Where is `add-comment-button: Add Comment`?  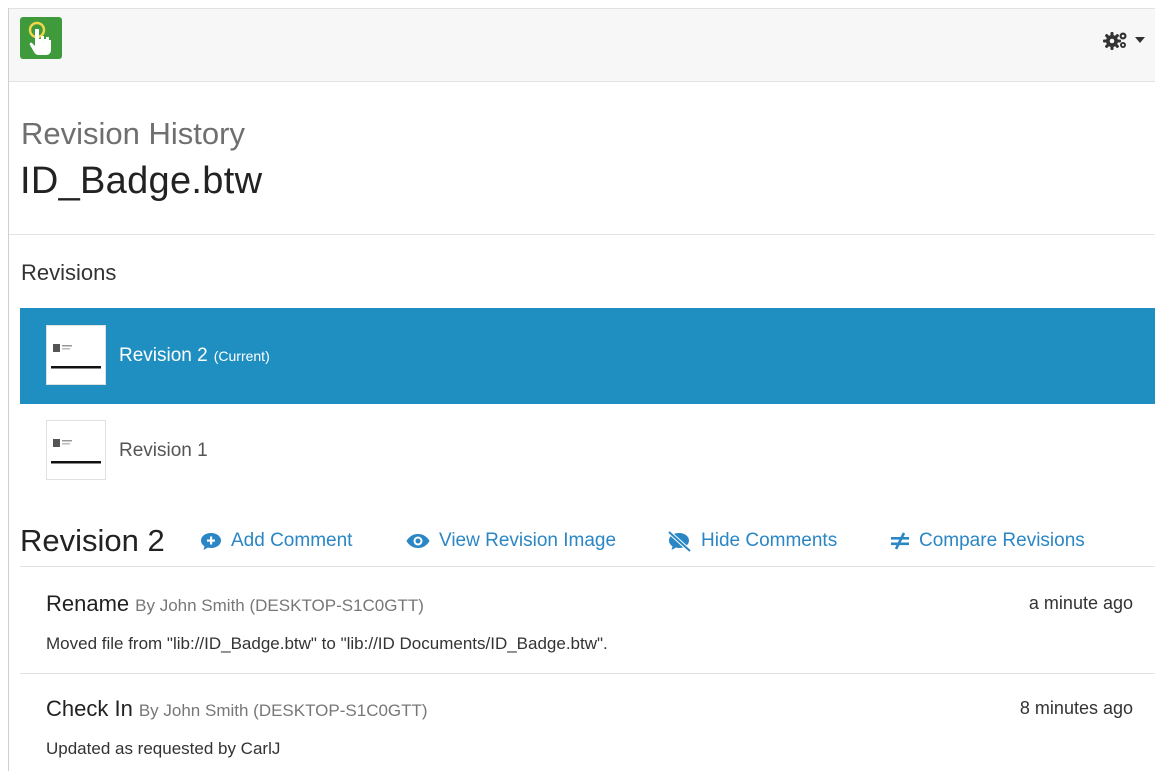 add-comment-button: Add Comment is located at coordinates (276, 541).